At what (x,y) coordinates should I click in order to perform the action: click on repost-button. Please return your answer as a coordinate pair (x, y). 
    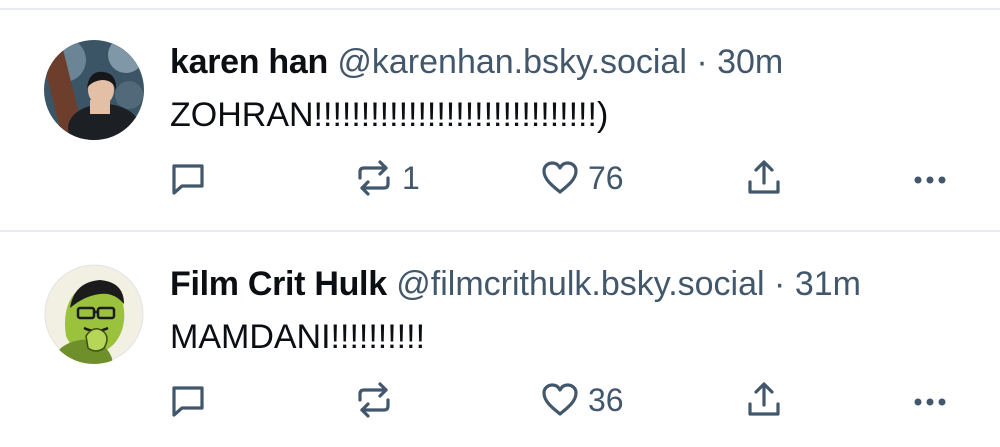
    Looking at the image, I should click on (378, 400).